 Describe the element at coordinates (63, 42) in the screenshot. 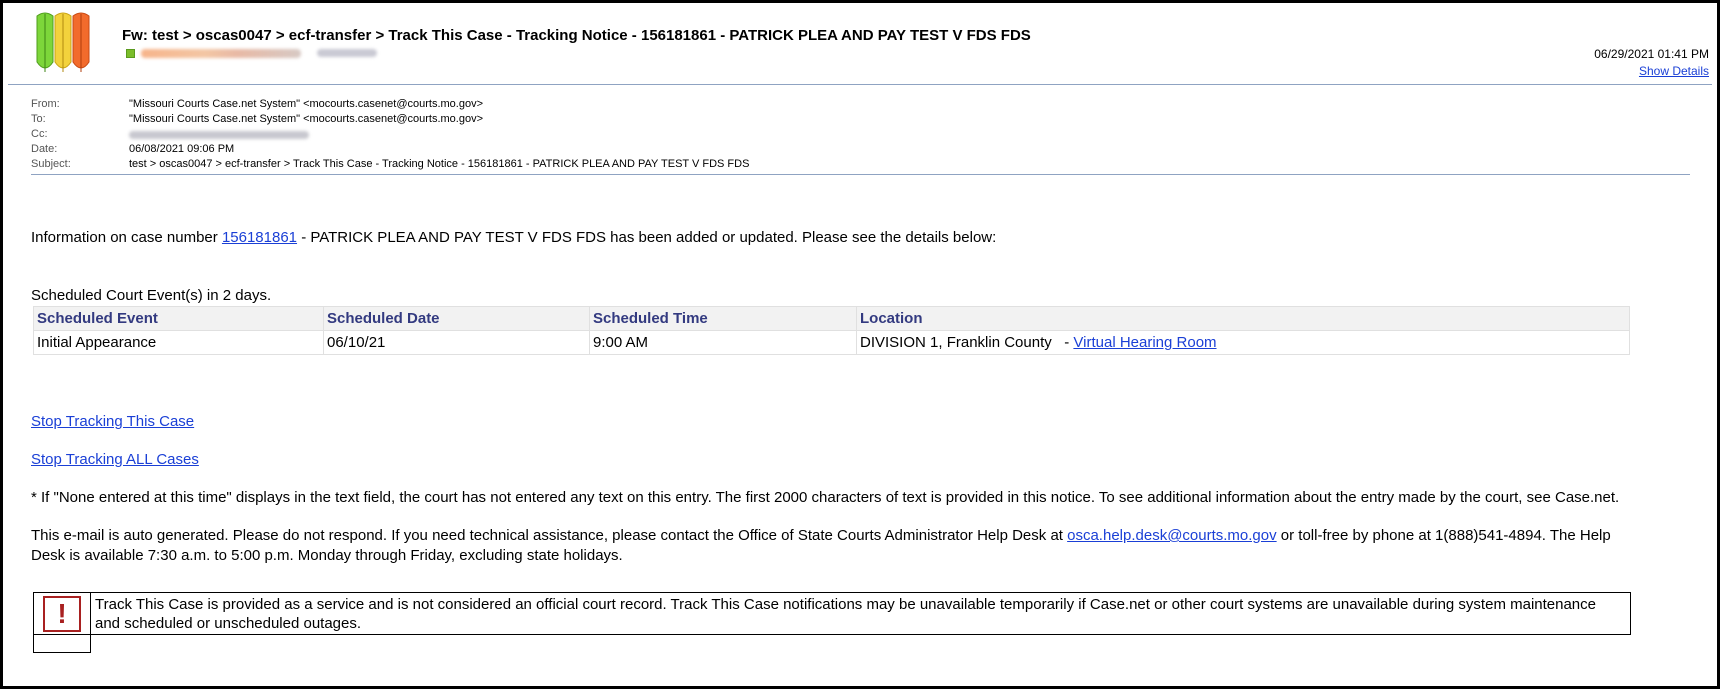

I see `notes-logo-icon` at that location.